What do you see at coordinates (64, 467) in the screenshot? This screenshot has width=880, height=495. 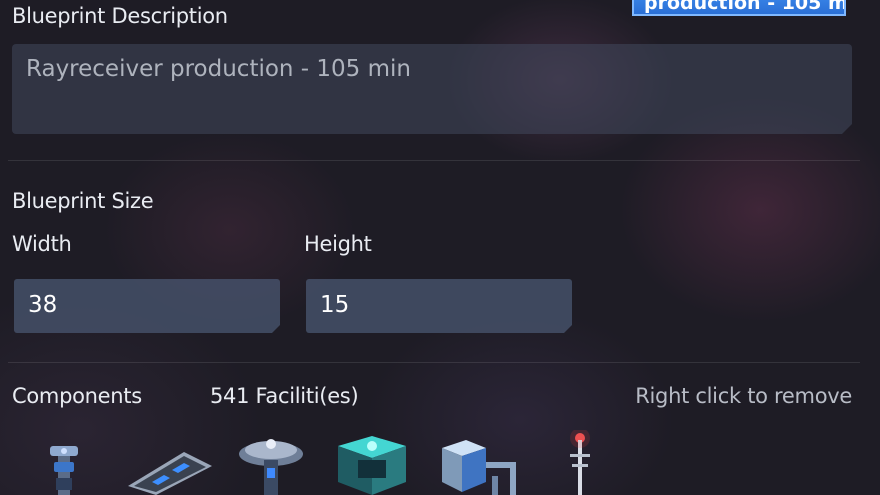 I see `sorter-icon` at bounding box center [64, 467].